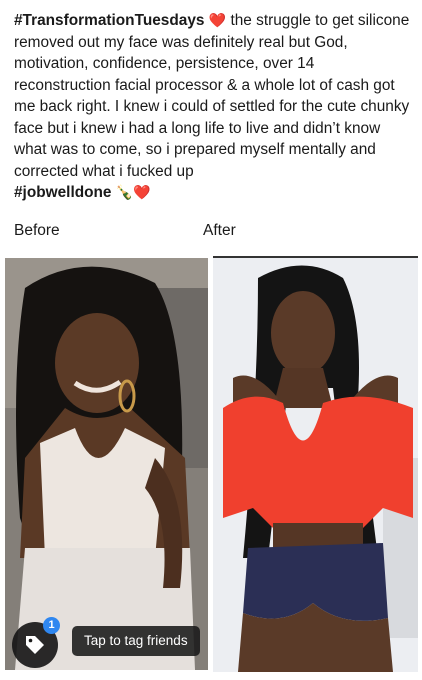 Image resolution: width=422 pixels, height=680 pixels. What do you see at coordinates (35, 645) in the screenshot?
I see `price-tag-icon` at bounding box center [35, 645].